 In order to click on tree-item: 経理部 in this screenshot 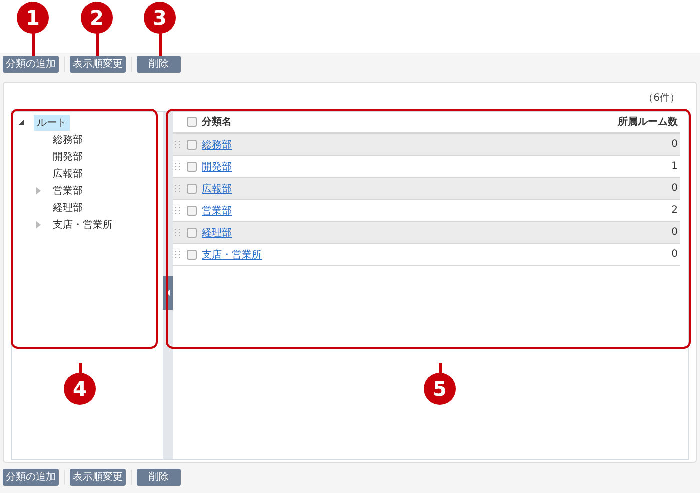, I will do `click(68, 208)`.